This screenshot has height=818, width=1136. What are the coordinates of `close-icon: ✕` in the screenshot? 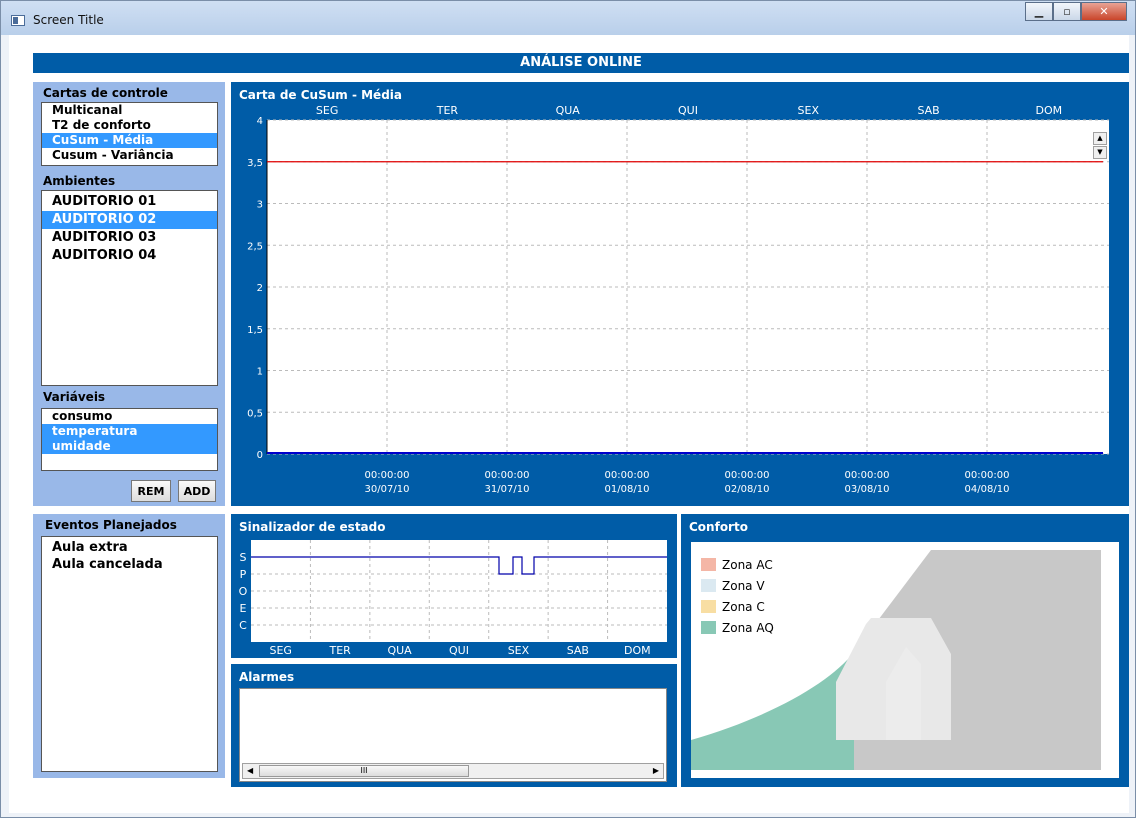 It's located at (1104, 11).